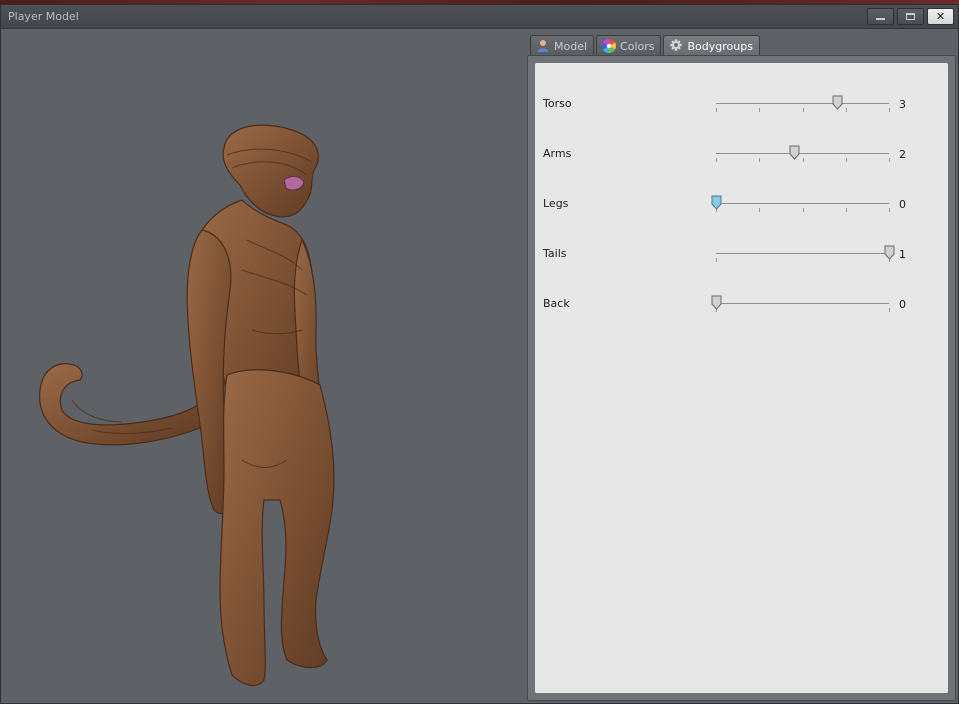 This screenshot has width=959, height=704. I want to click on window-title: Player Model, so click(43, 16).